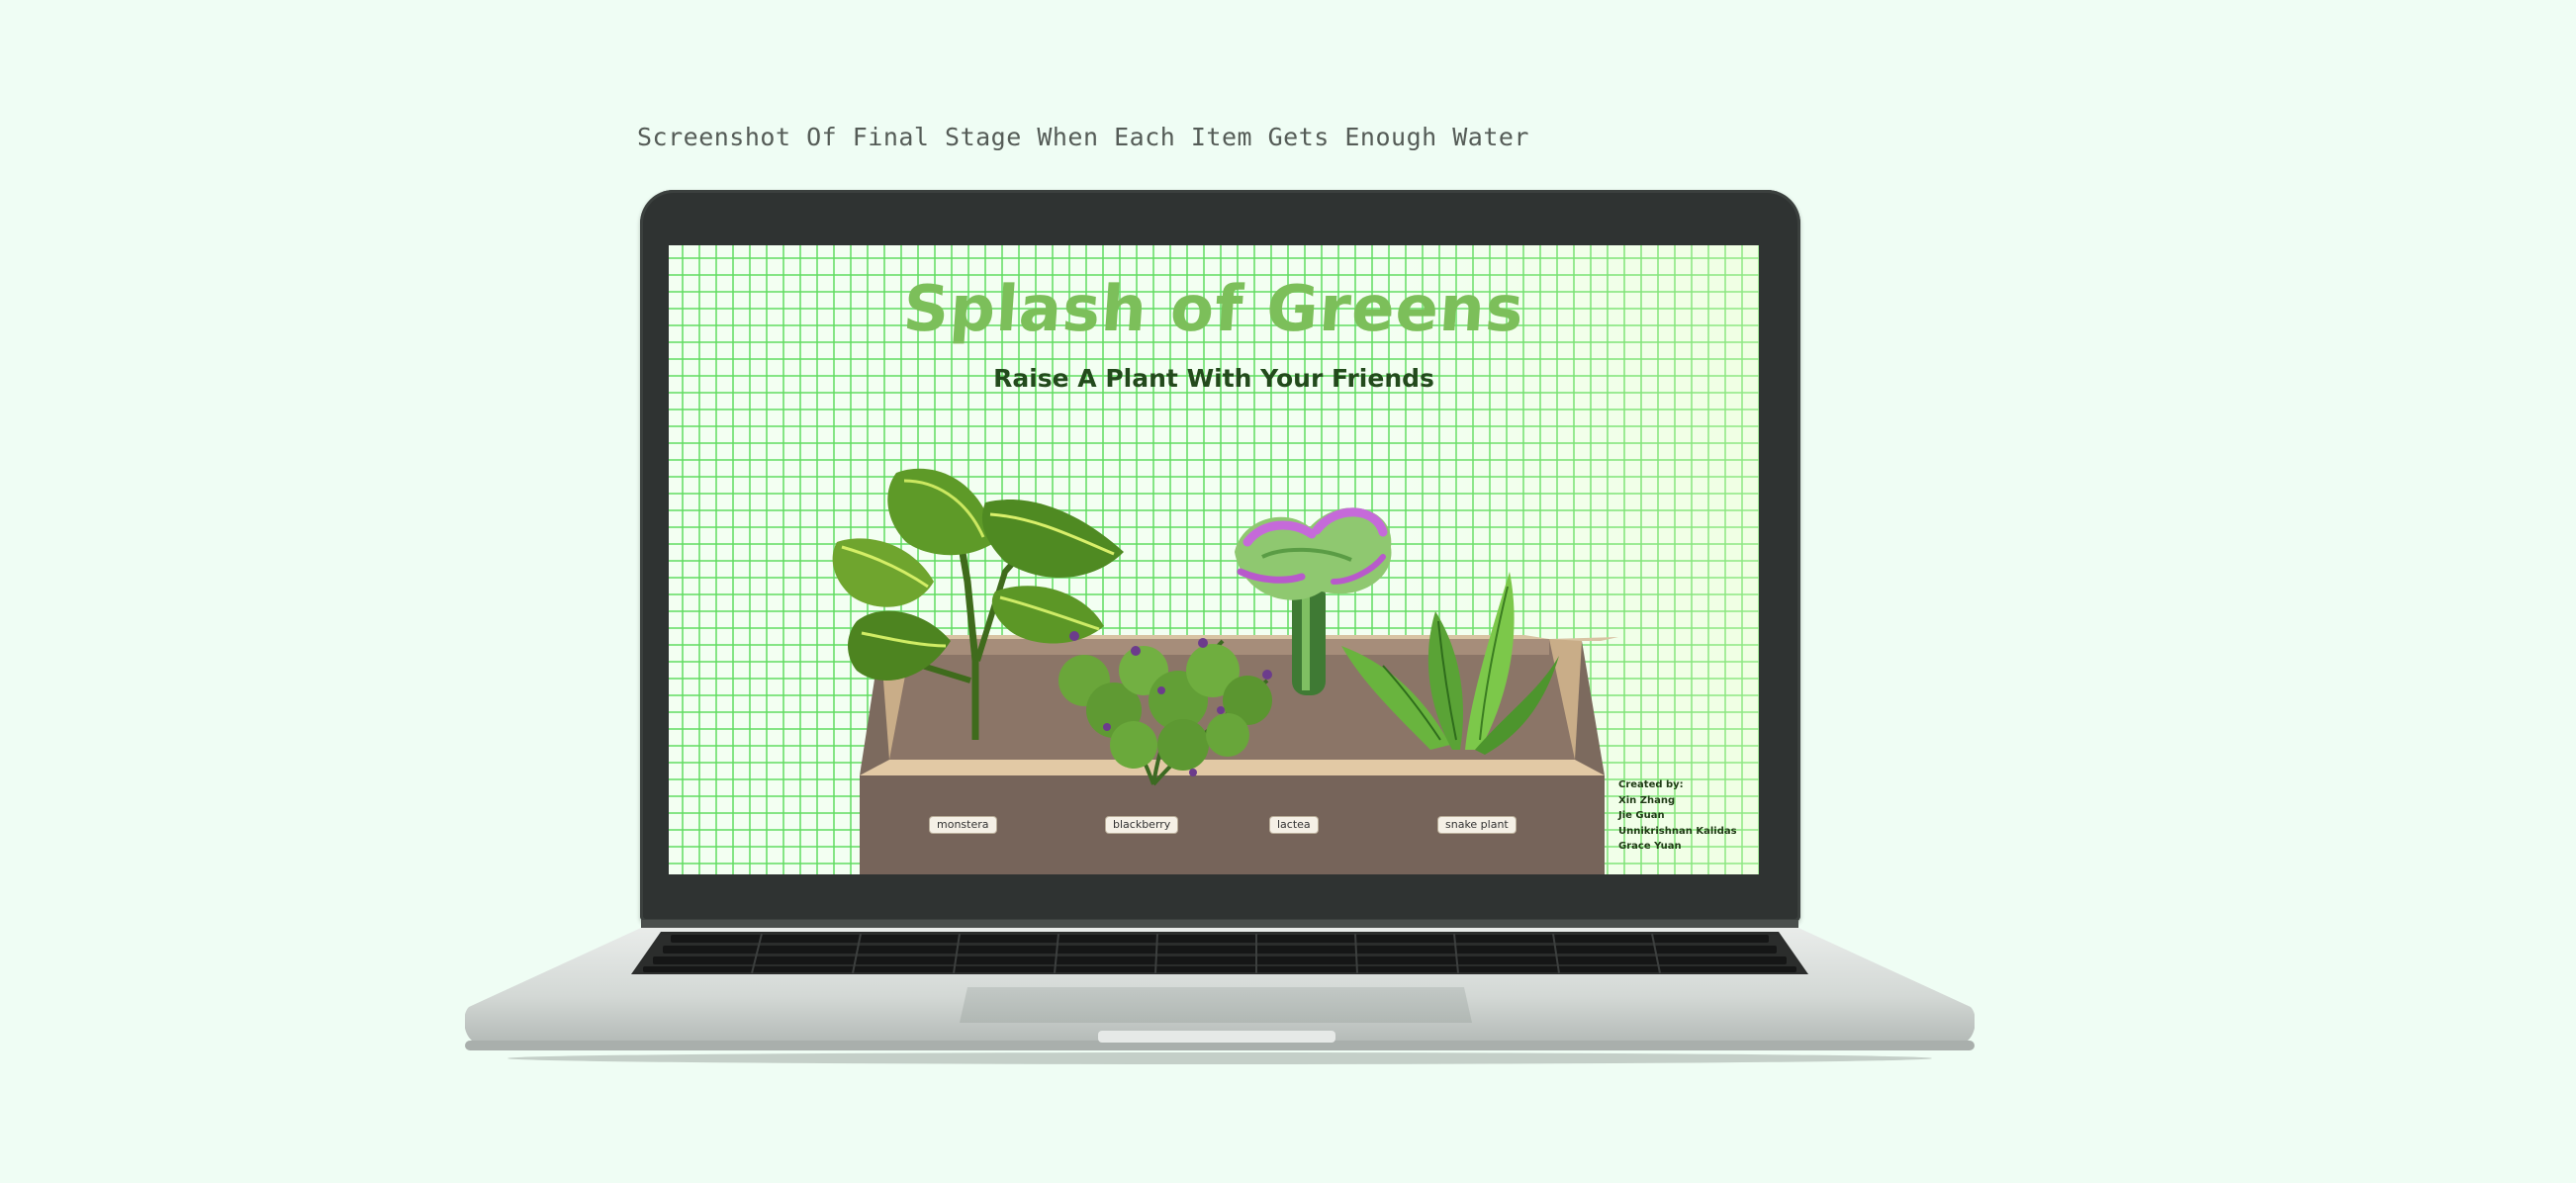 This screenshot has width=2576, height=1183. What do you see at coordinates (1647, 800) in the screenshot?
I see `credit-name: Xin Zhang` at bounding box center [1647, 800].